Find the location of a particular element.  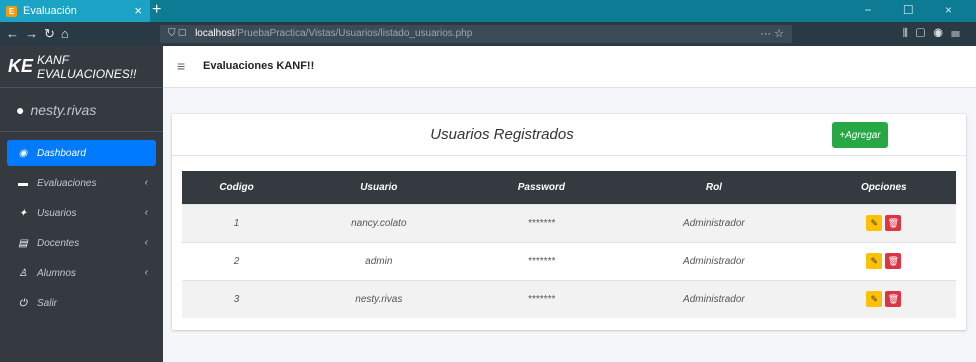

add-user-button: + Agregar is located at coordinates (860, 135).